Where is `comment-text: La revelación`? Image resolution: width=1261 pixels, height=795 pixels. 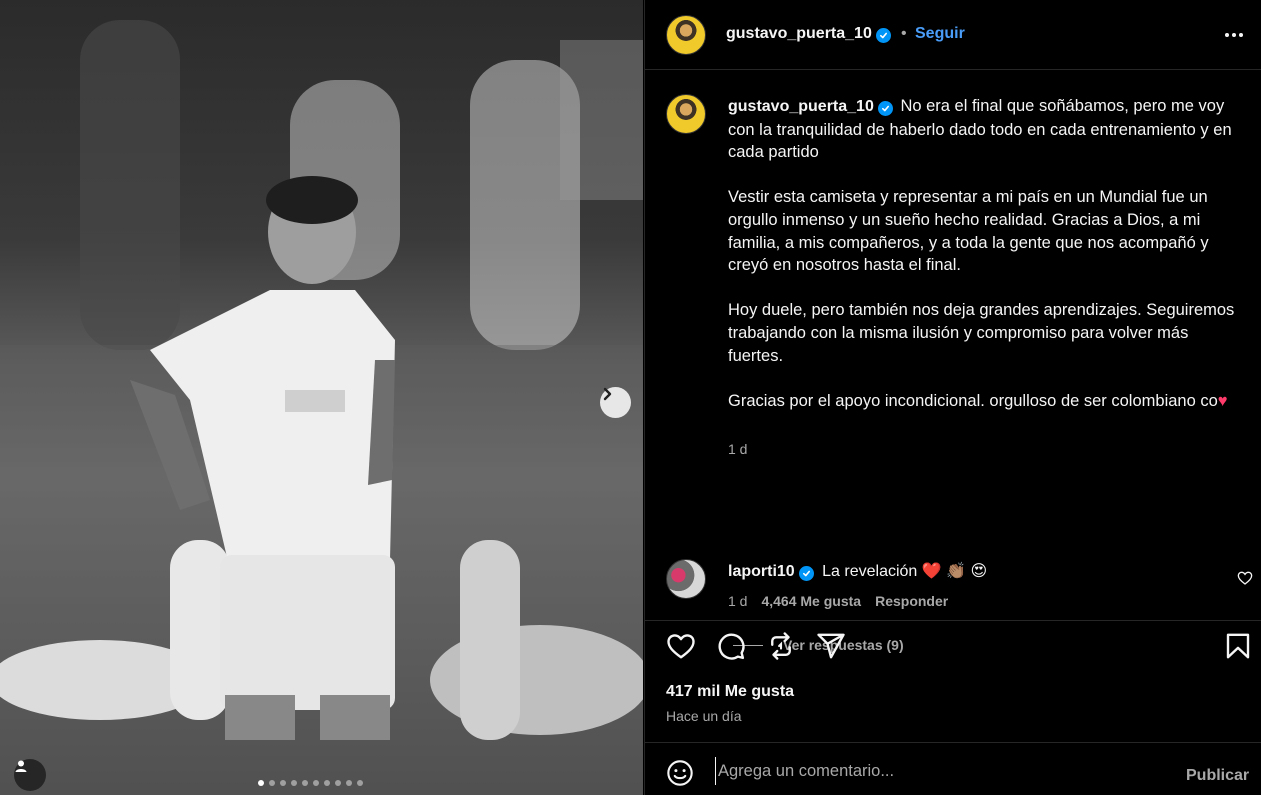
comment-text: La revelación is located at coordinates (870, 571).